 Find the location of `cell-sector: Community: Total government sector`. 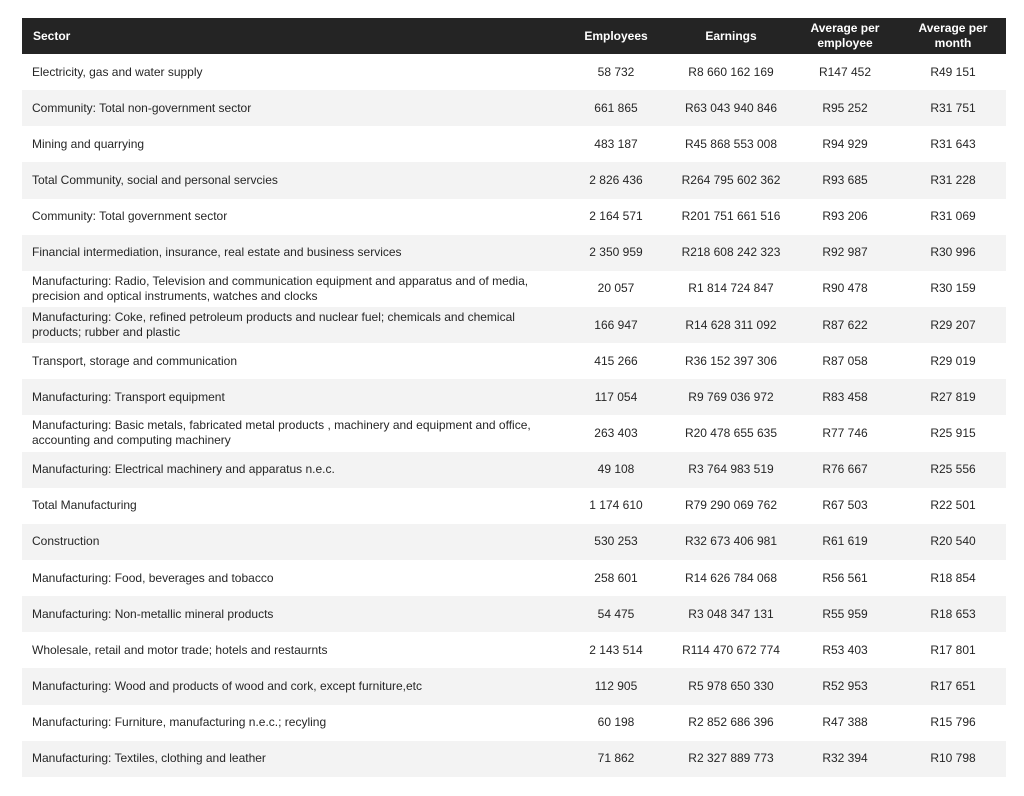

cell-sector: Community: Total government sector is located at coordinates (130, 216).